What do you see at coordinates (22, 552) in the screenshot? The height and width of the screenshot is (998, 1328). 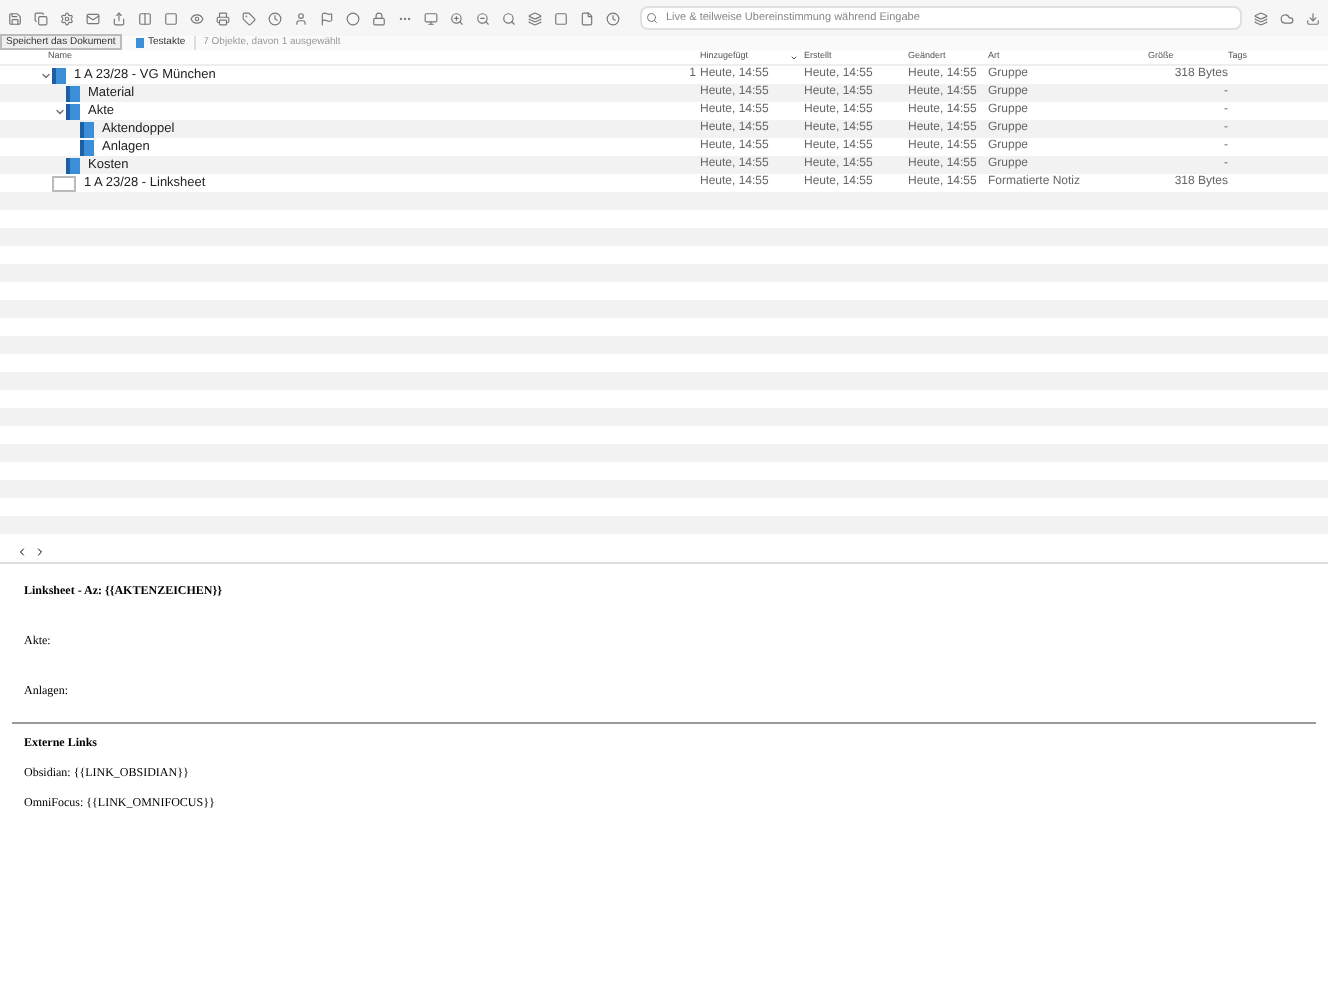 I see `back-icon` at bounding box center [22, 552].